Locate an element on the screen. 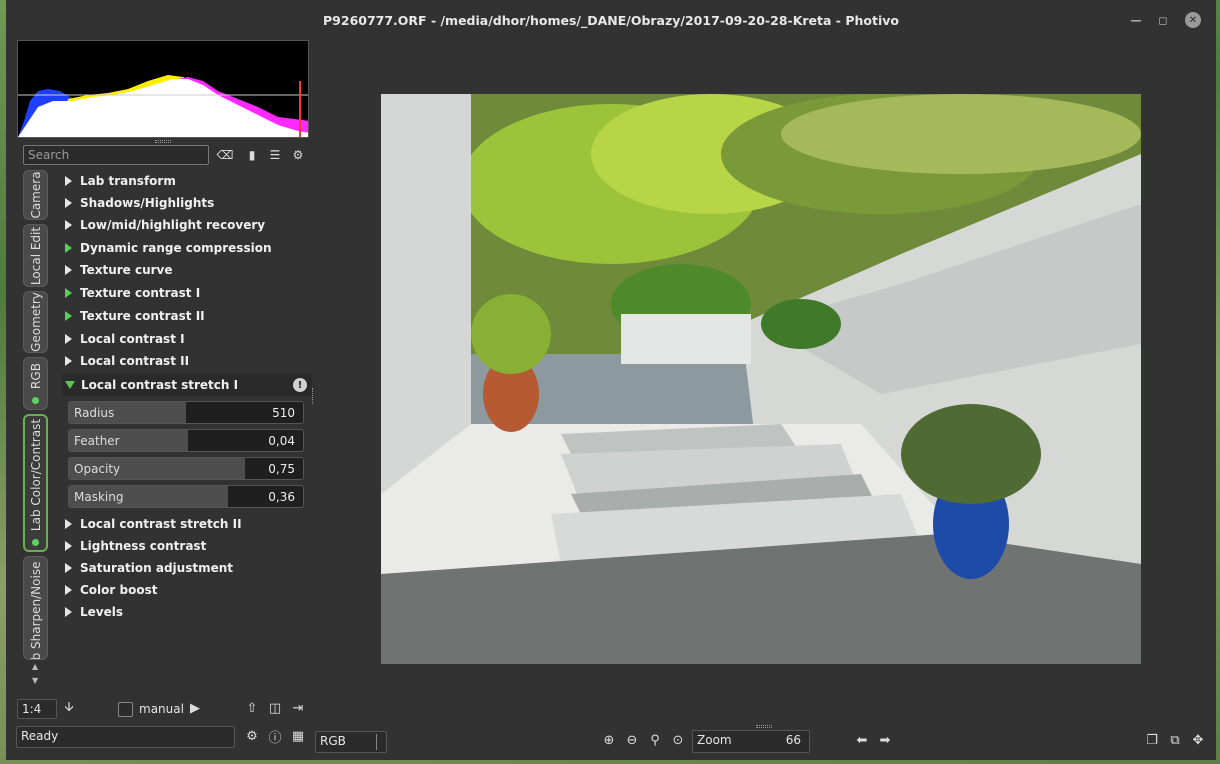 The image size is (1220, 764). colorspace-select: RGB is located at coordinates (351, 742).